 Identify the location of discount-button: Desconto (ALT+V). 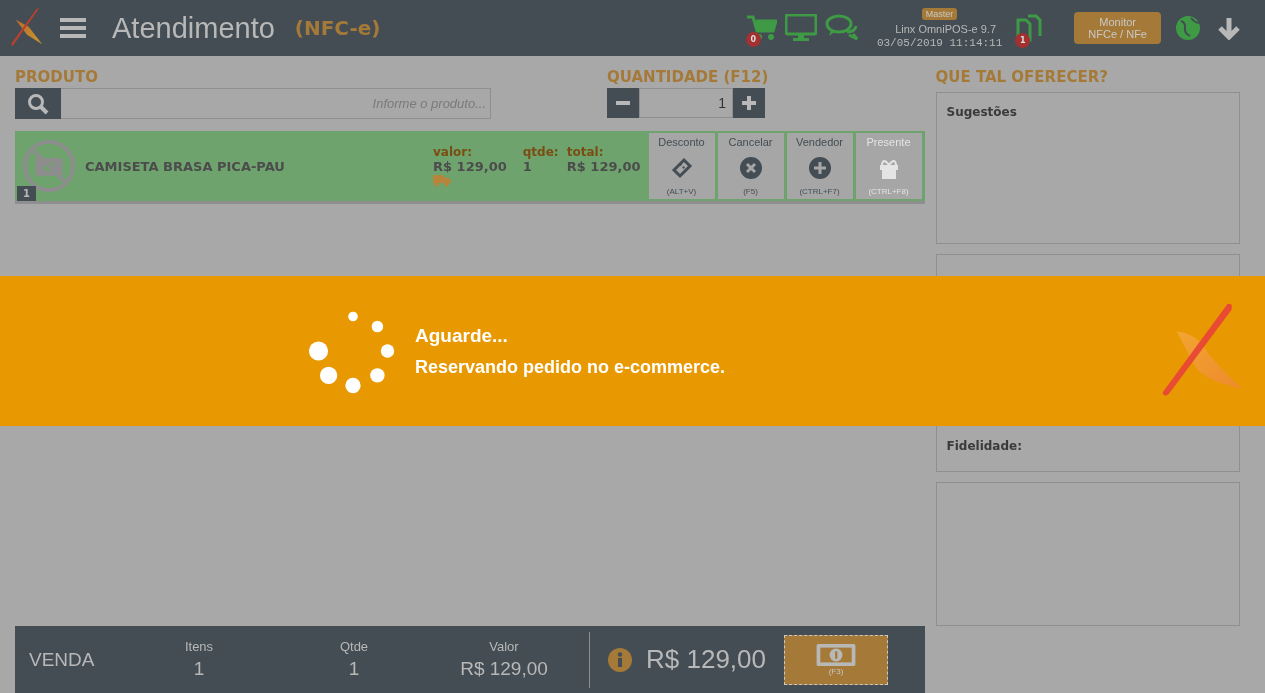
(681, 166).